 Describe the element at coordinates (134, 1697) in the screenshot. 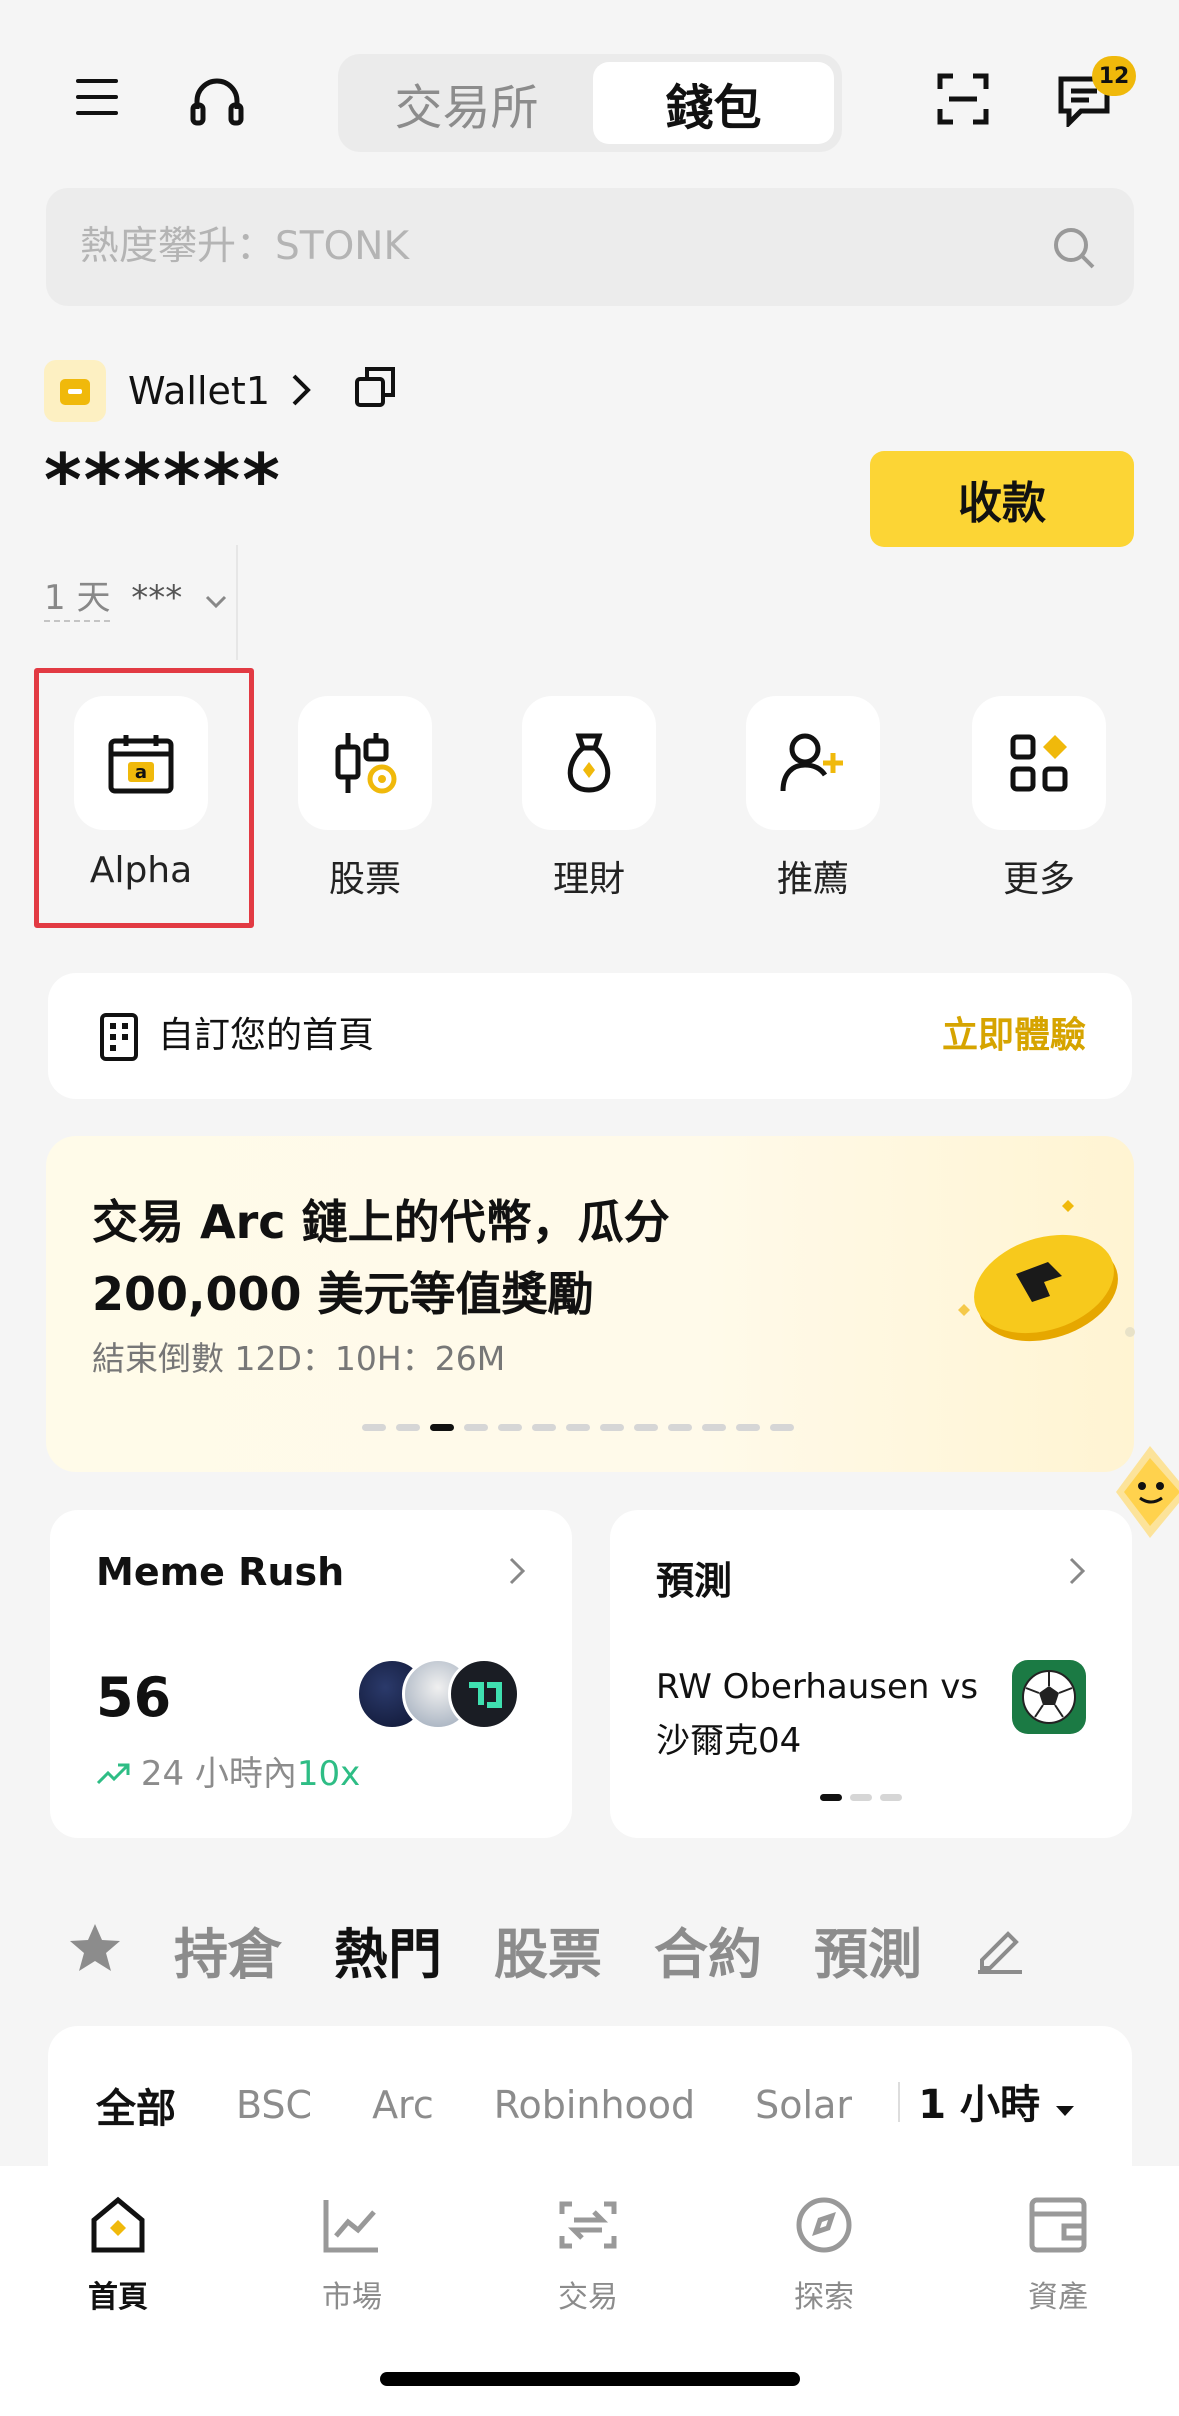

I see `meme-count: 56` at that location.